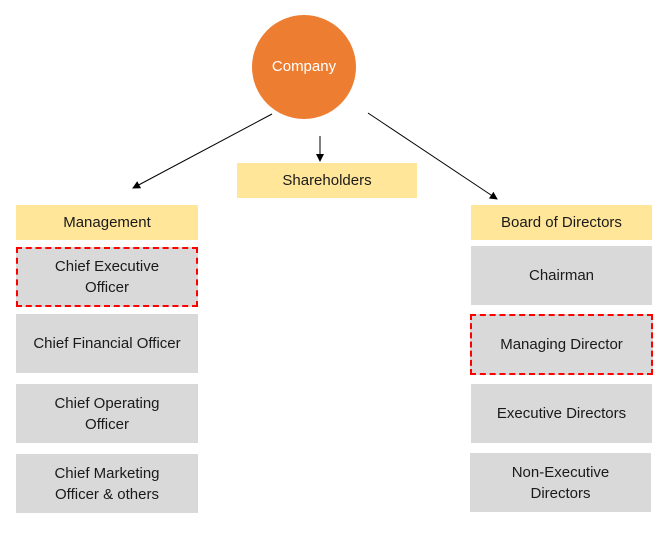 The image size is (667, 534). I want to click on board-header: Board of Directors, so click(561, 222).